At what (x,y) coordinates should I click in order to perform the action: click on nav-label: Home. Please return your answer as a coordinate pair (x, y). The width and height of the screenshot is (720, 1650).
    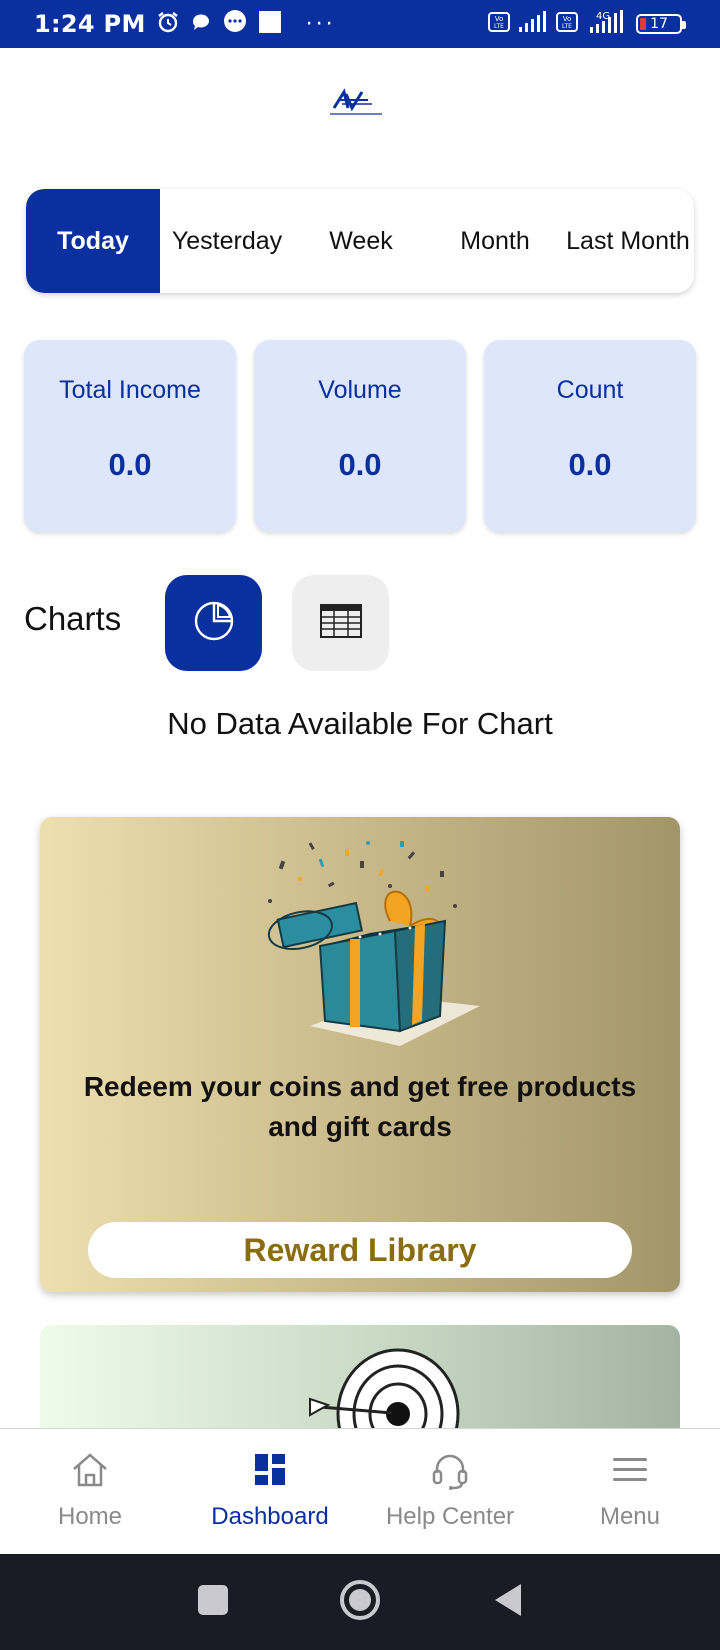
    Looking at the image, I should click on (90, 1516).